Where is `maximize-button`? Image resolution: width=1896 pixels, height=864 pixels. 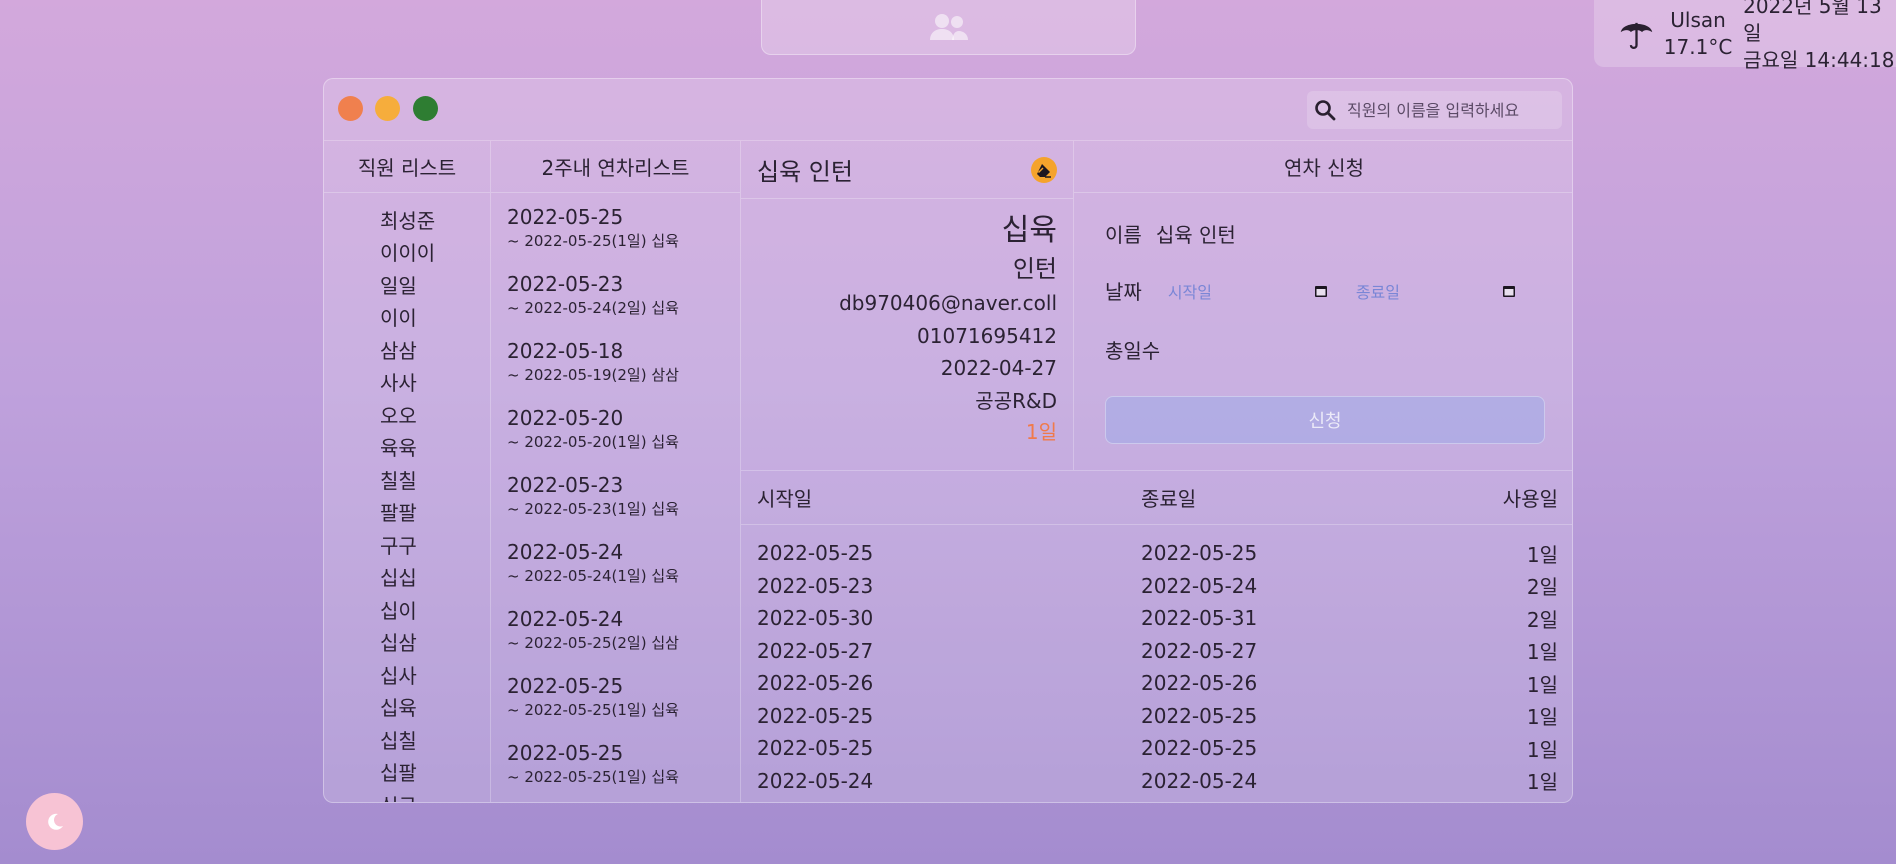 maximize-button is located at coordinates (425, 108).